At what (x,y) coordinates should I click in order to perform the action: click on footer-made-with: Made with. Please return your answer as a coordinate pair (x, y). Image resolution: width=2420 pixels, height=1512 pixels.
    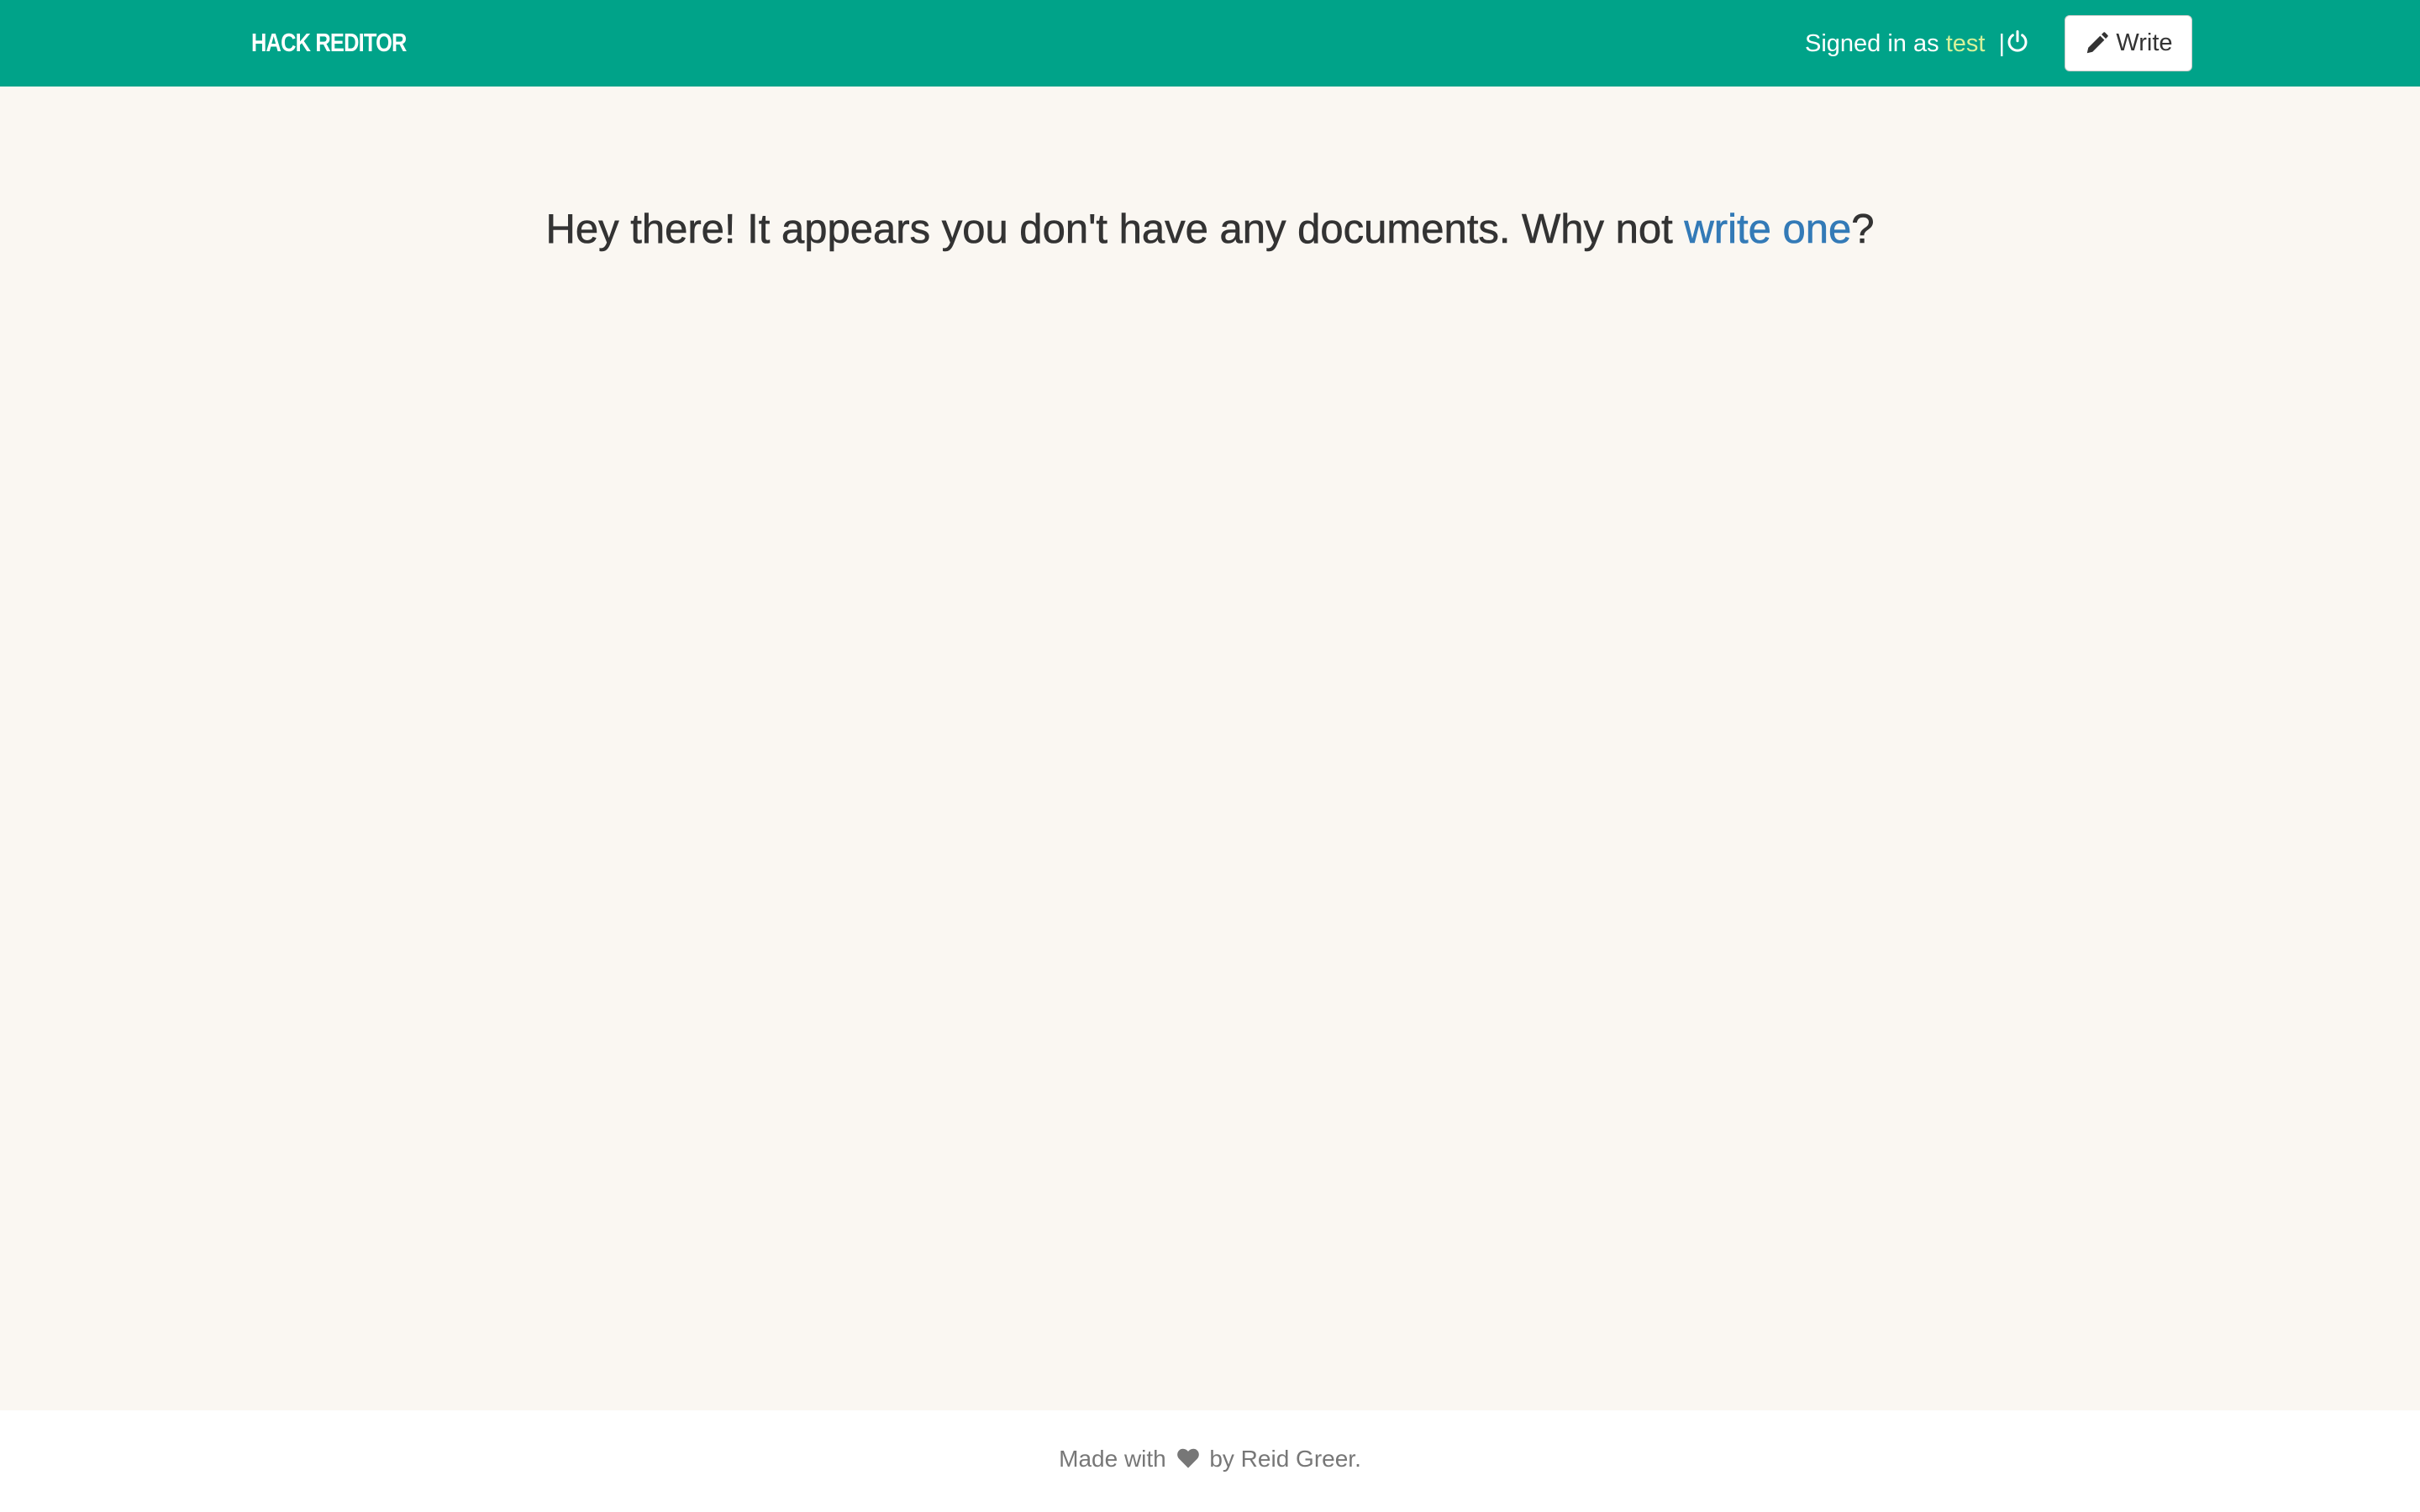
    Looking at the image, I should click on (1112, 1459).